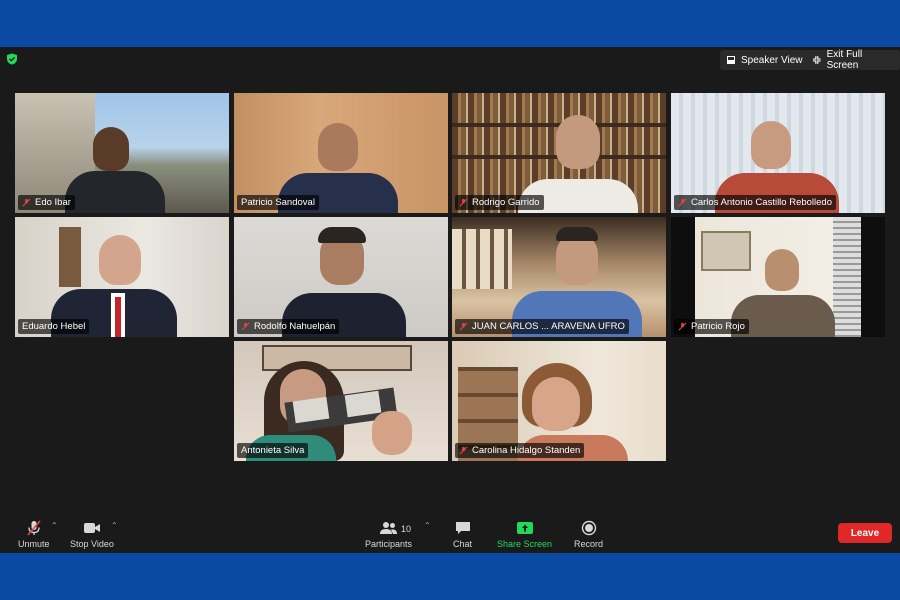 Image resolution: width=900 pixels, height=600 pixels. I want to click on nametag: Carlos Antonio Castillo Rebolledo, so click(755, 202).